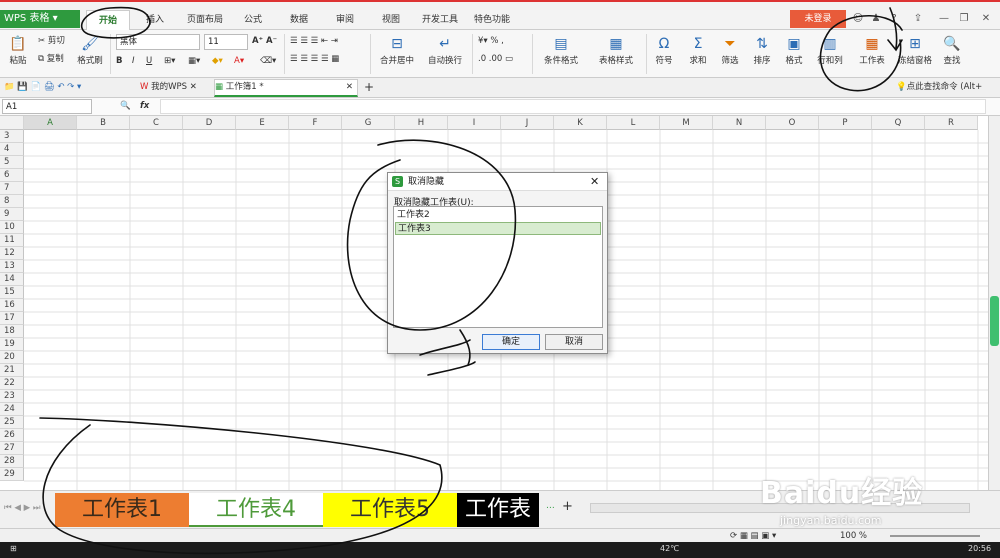 This screenshot has height=558, width=1000. I want to click on align-left-icon: ☰ ☰ ☰ ☰ ▦, so click(314, 59).